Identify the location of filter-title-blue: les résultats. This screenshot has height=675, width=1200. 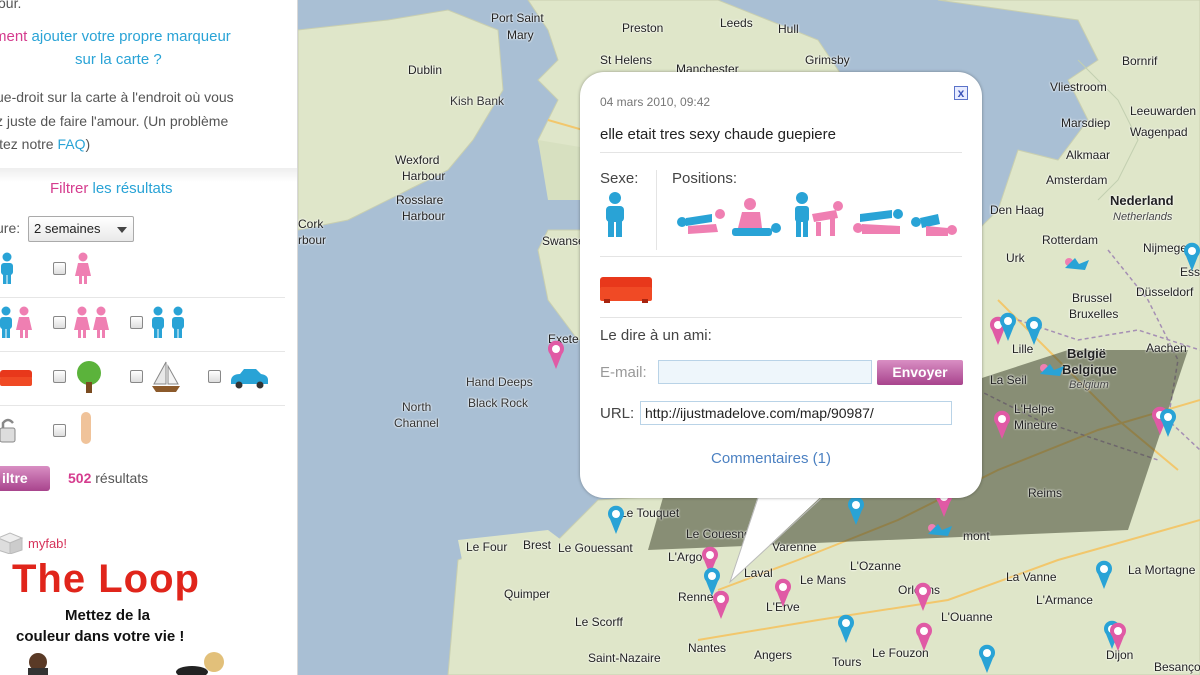
(132, 188).